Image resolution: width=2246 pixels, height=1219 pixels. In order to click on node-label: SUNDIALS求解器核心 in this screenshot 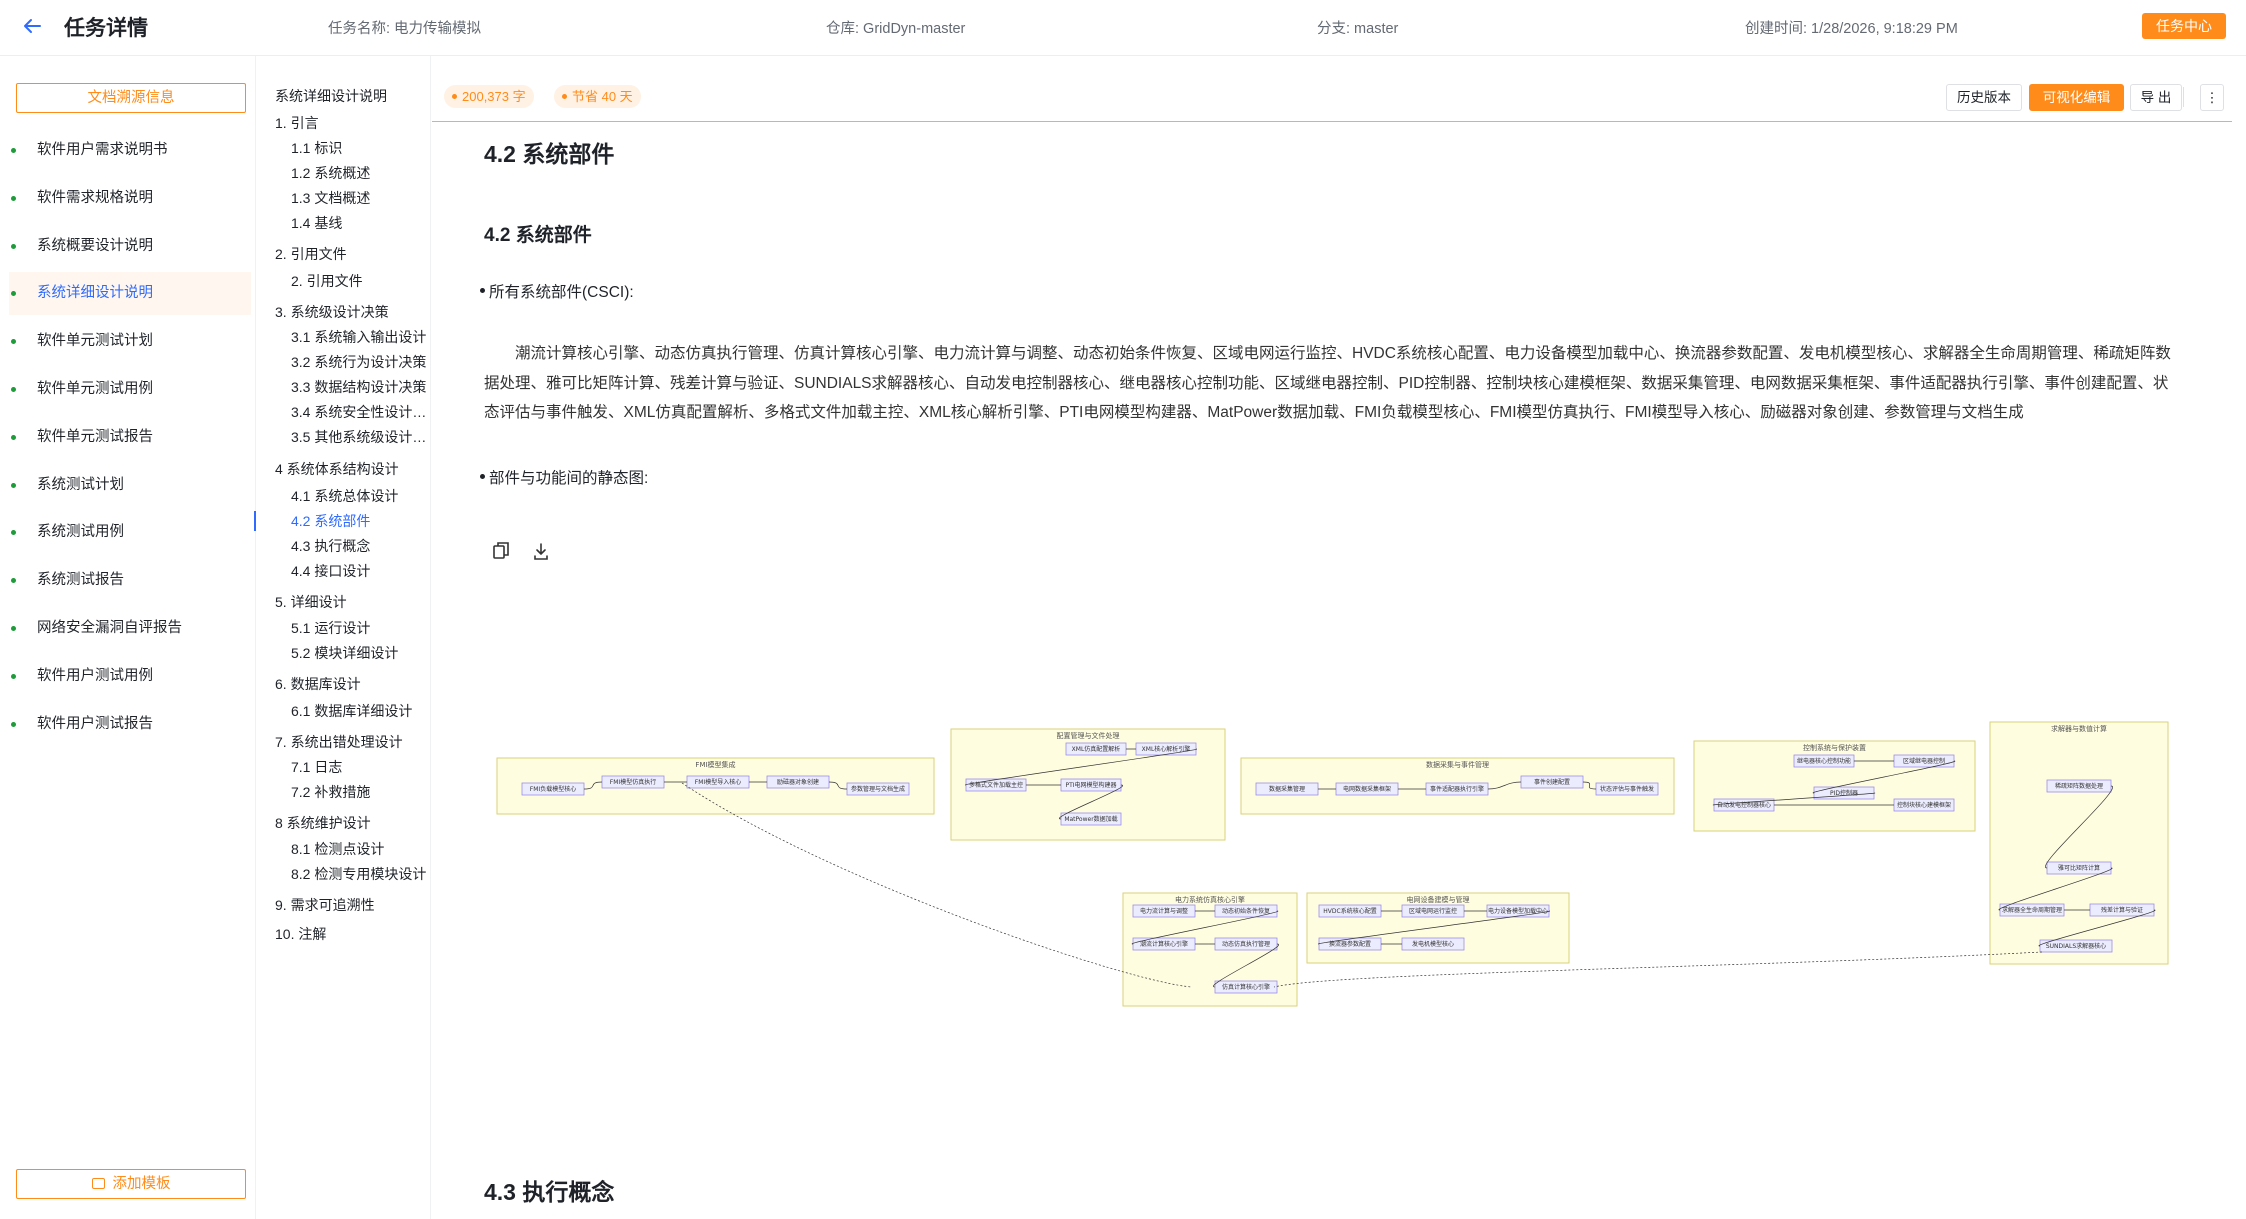, I will do `click(2076, 946)`.